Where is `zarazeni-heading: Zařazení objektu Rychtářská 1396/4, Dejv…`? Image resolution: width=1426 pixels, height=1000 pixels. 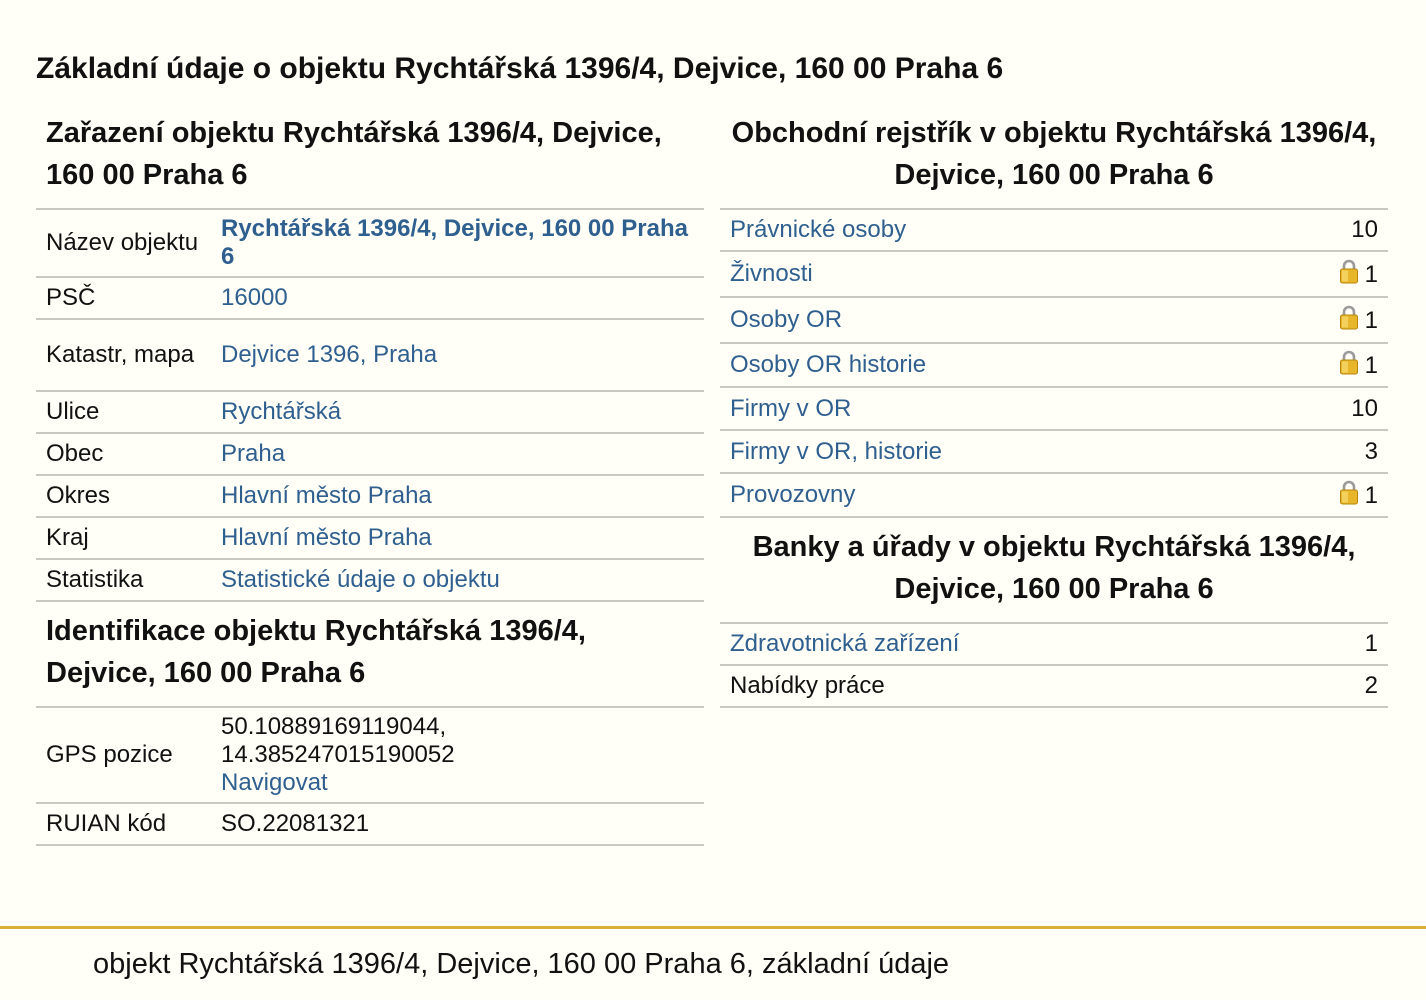
zarazeni-heading: Zařazení objektu Rychtářská 1396/4, Dejv… is located at coordinates (354, 154).